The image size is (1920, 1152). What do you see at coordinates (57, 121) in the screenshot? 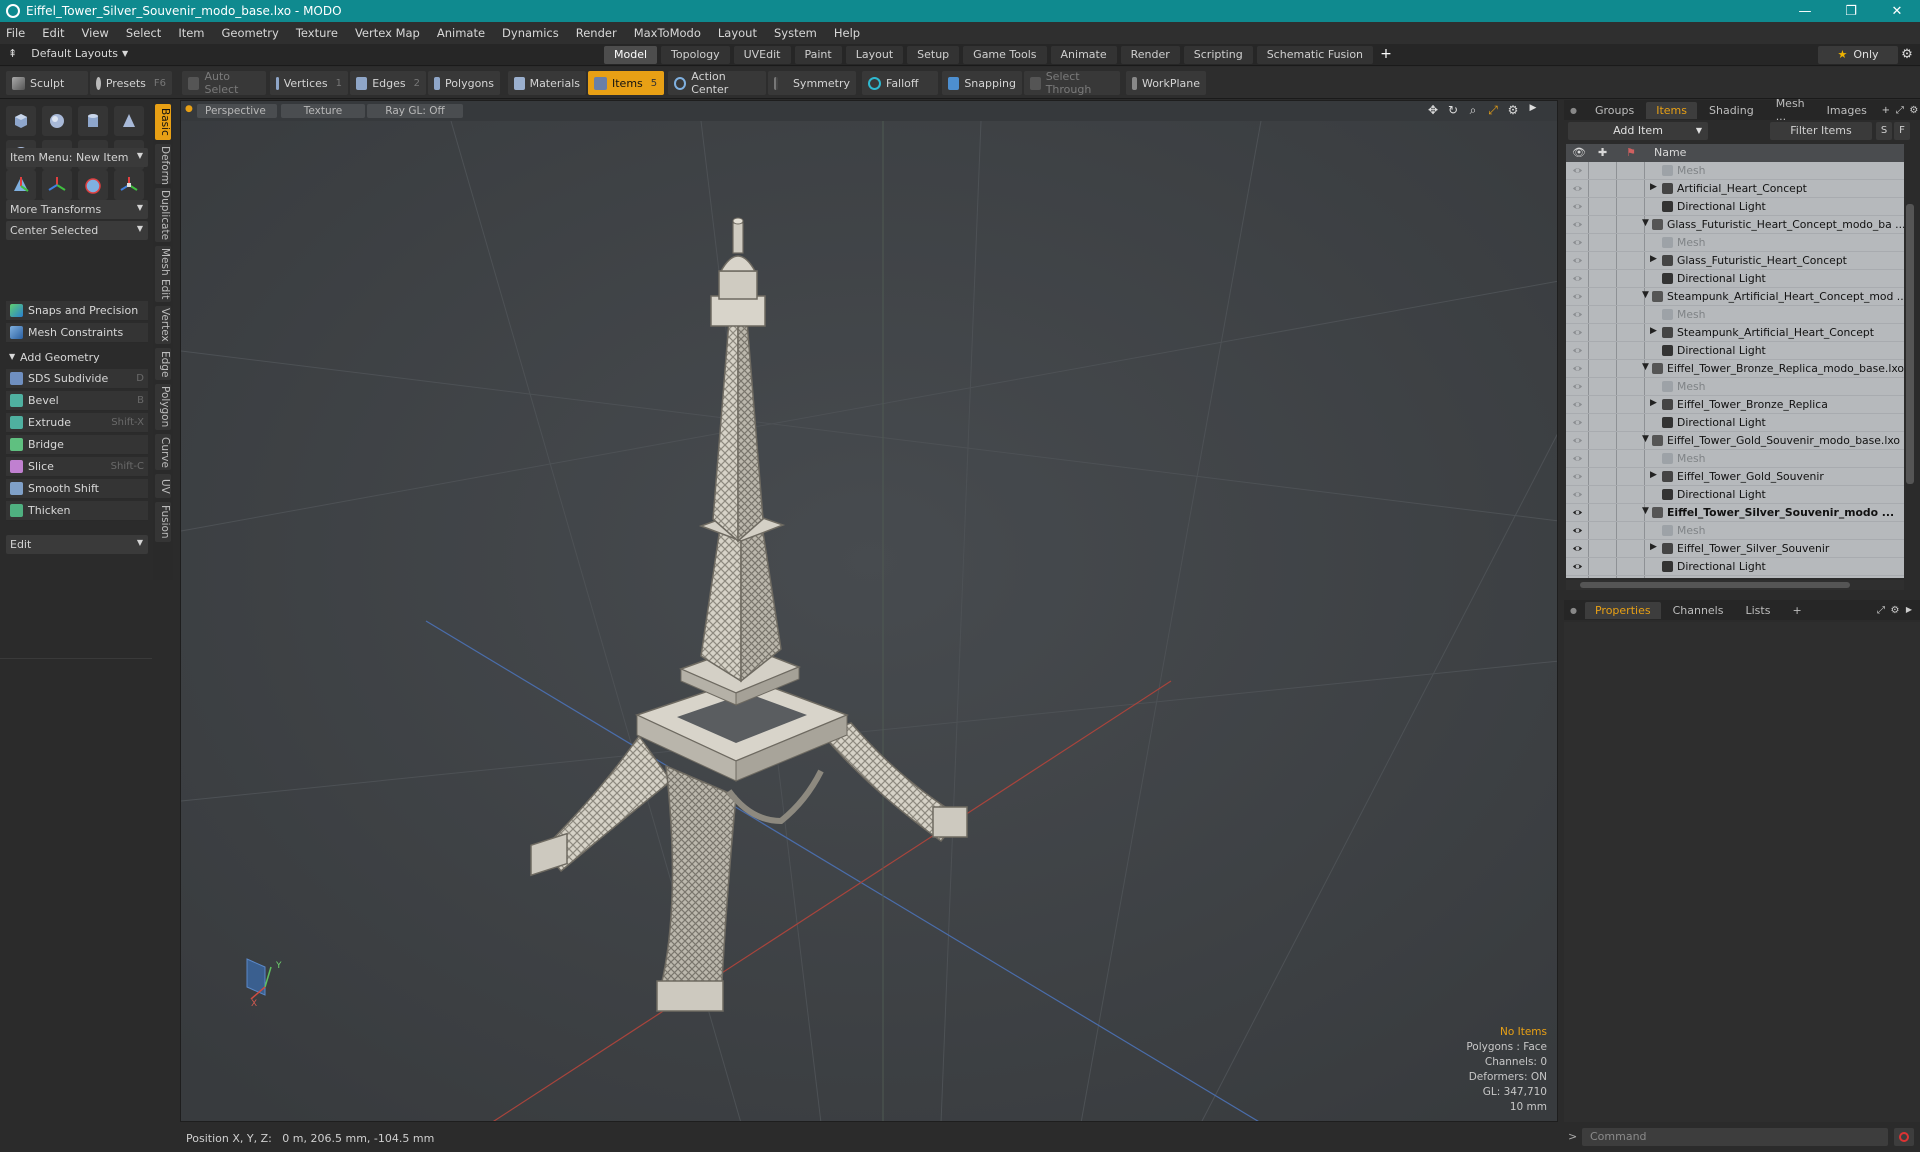
I see `sphere-icon` at bounding box center [57, 121].